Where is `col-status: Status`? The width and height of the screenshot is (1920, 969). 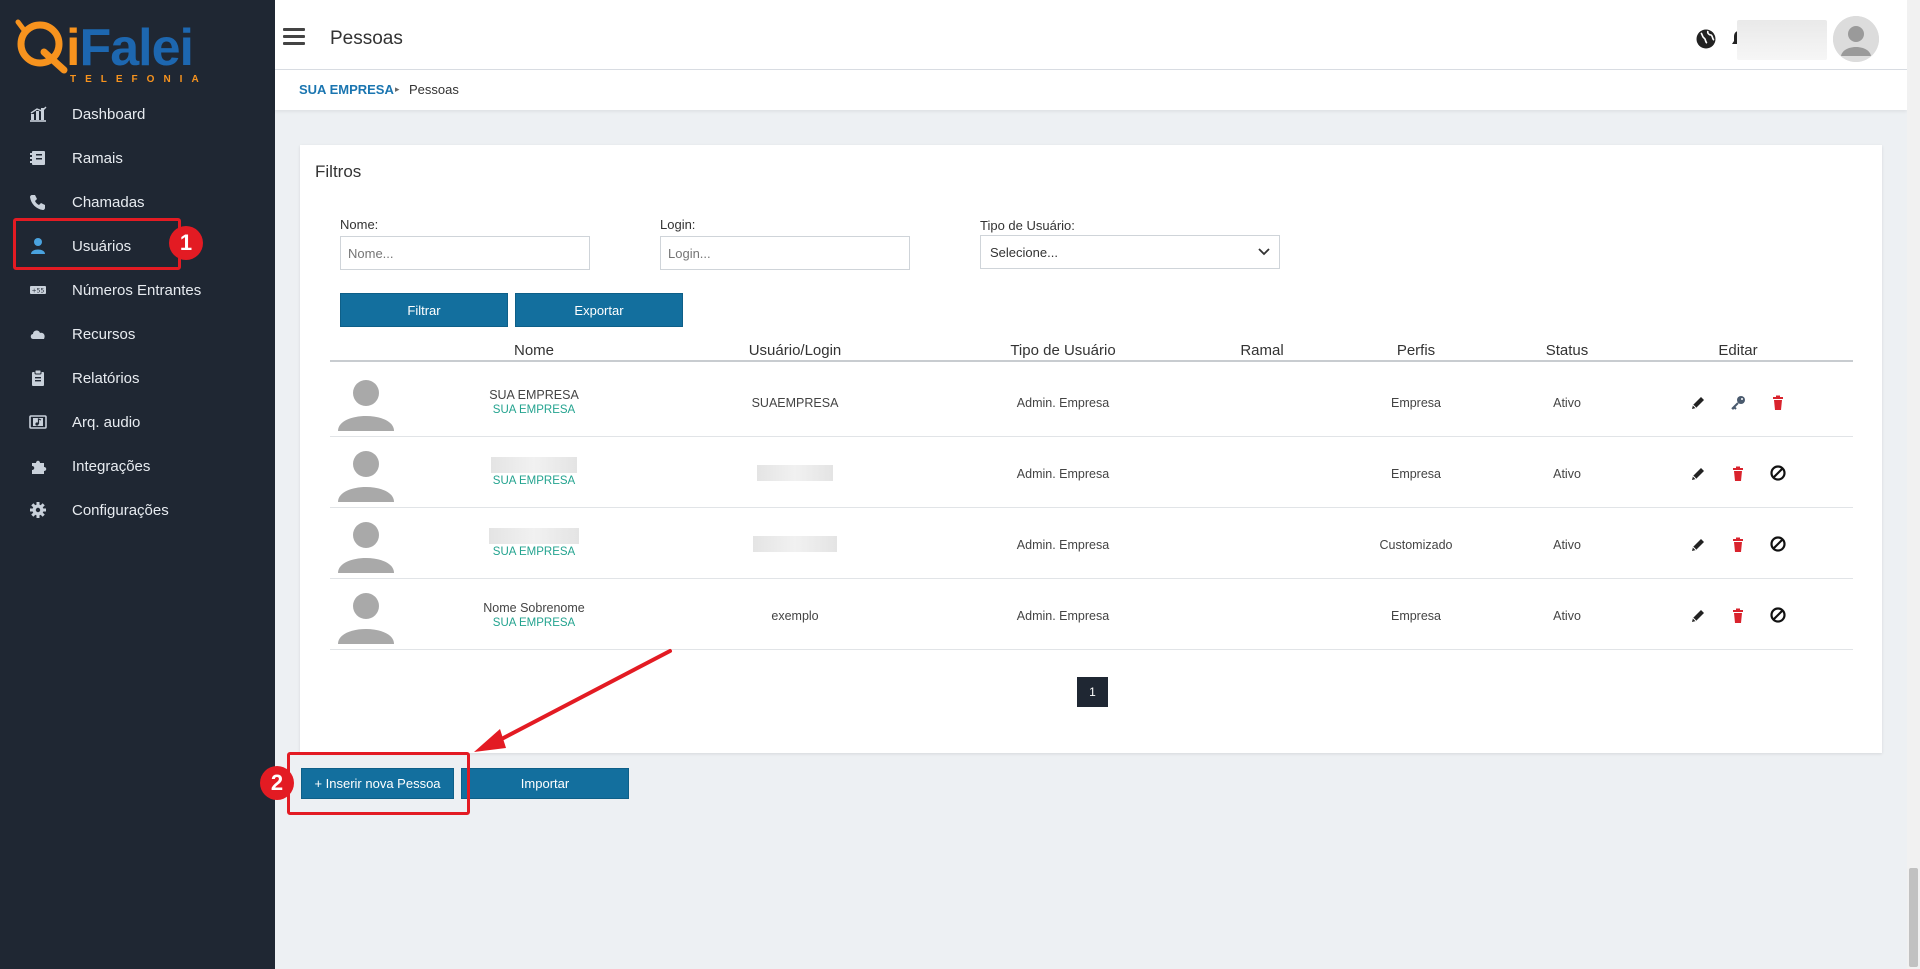
col-status: Status is located at coordinates (1567, 350).